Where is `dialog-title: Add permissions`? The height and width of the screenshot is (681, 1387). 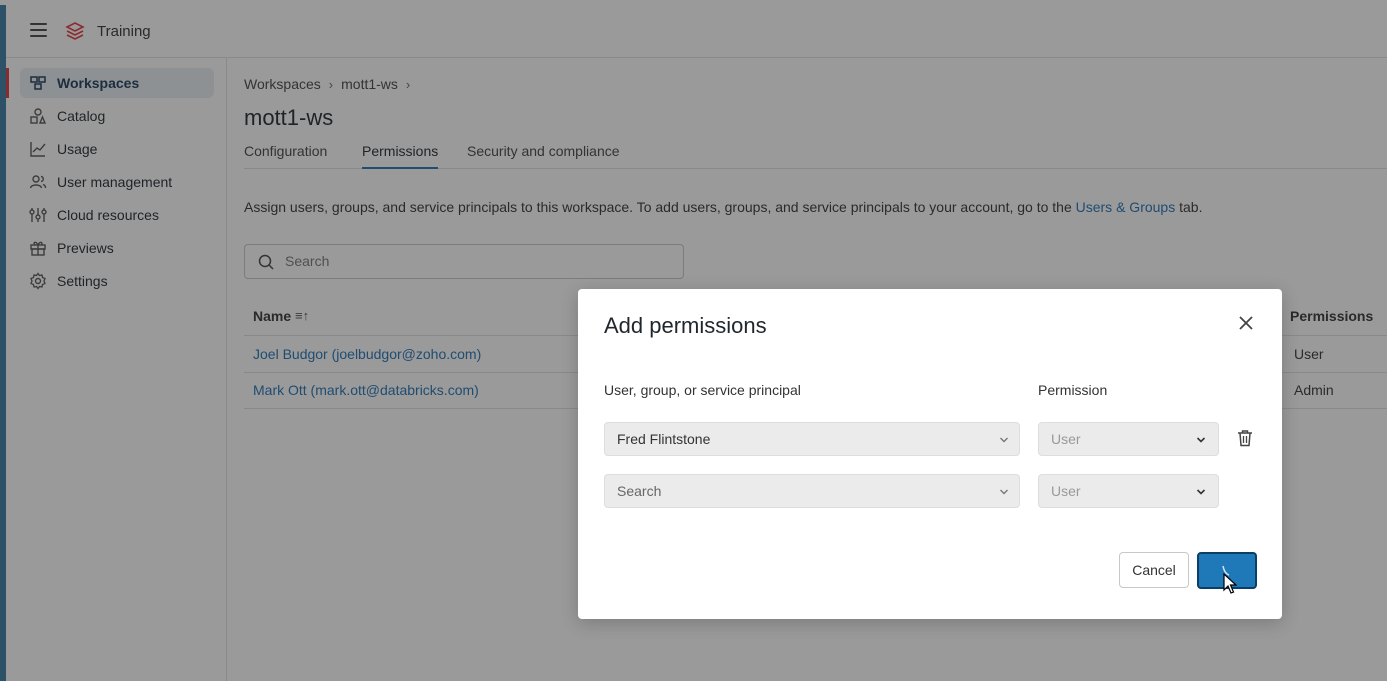 dialog-title: Add permissions is located at coordinates (685, 325).